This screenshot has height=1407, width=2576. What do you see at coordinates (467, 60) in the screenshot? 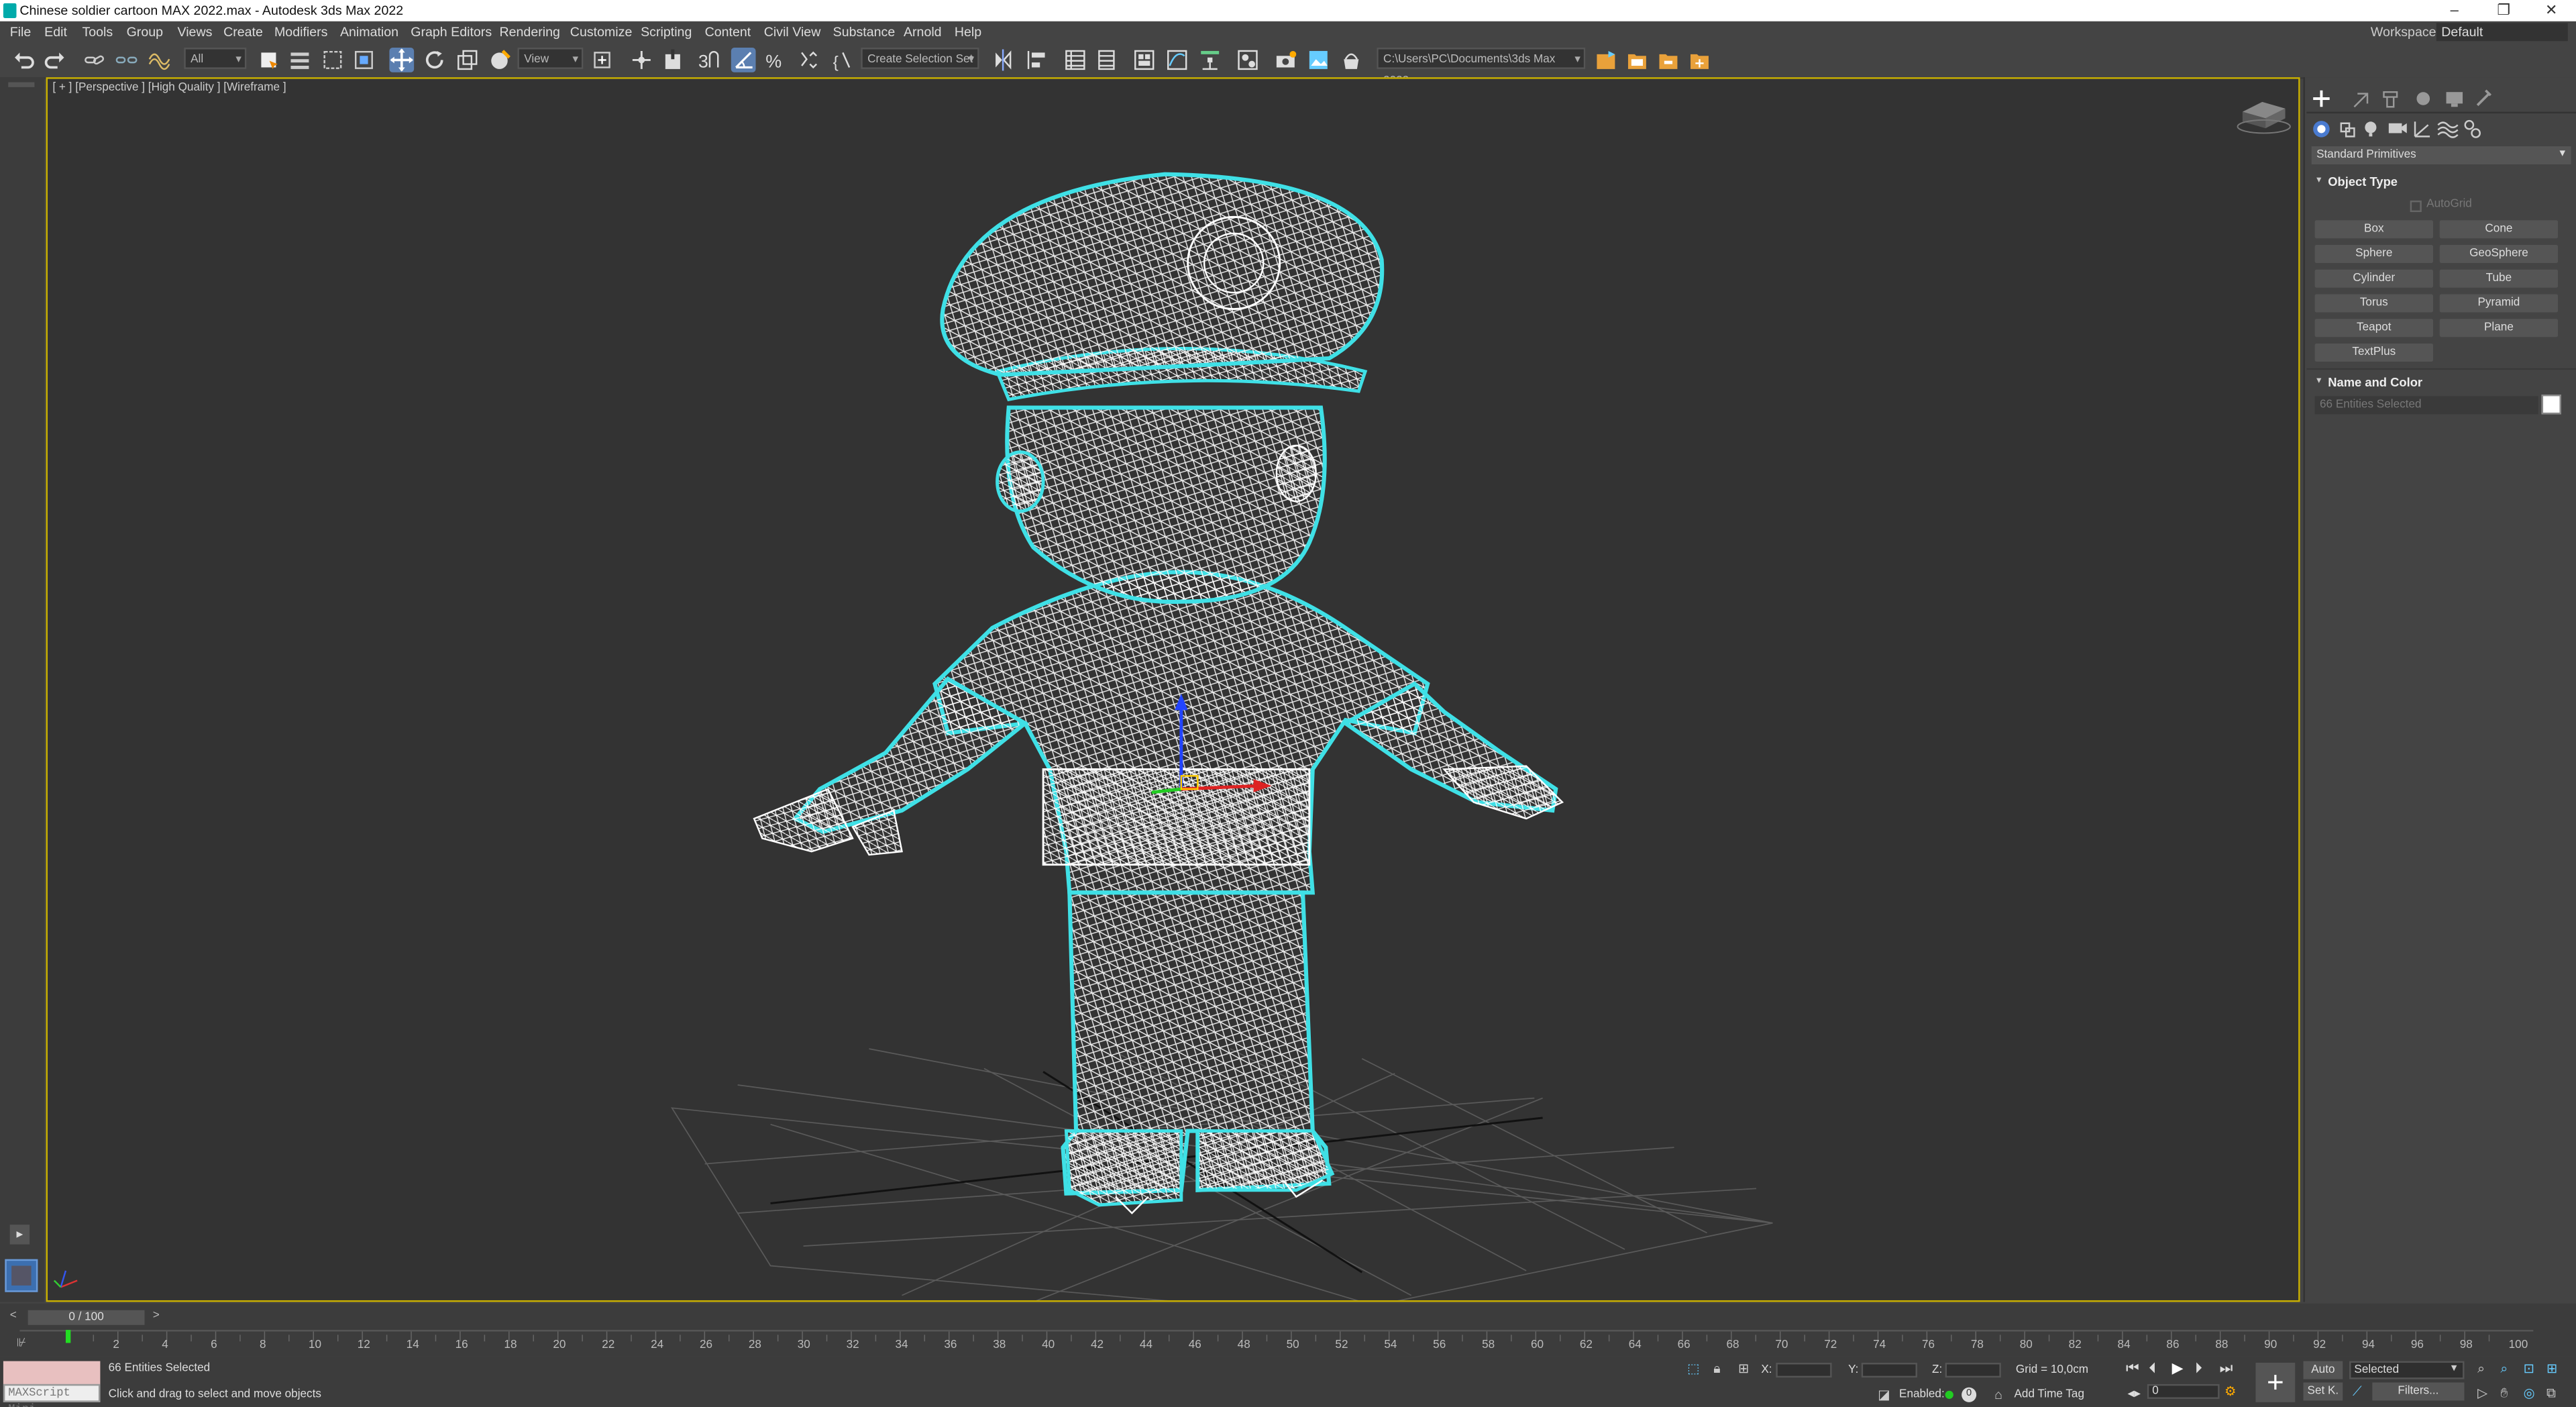
I see `select-and-scale-icon` at bounding box center [467, 60].